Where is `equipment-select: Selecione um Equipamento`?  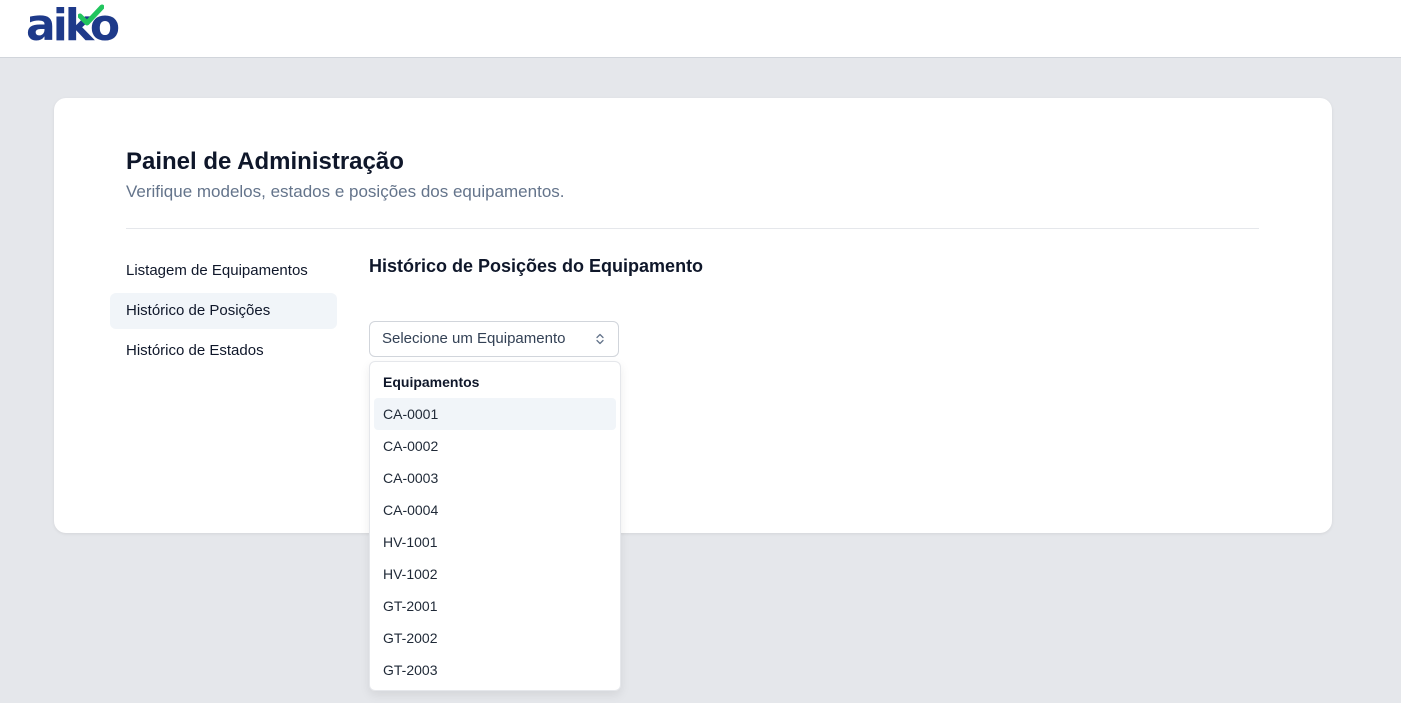
equipment-select: Selecione um Equipamento is located at coordinates (494, 339).